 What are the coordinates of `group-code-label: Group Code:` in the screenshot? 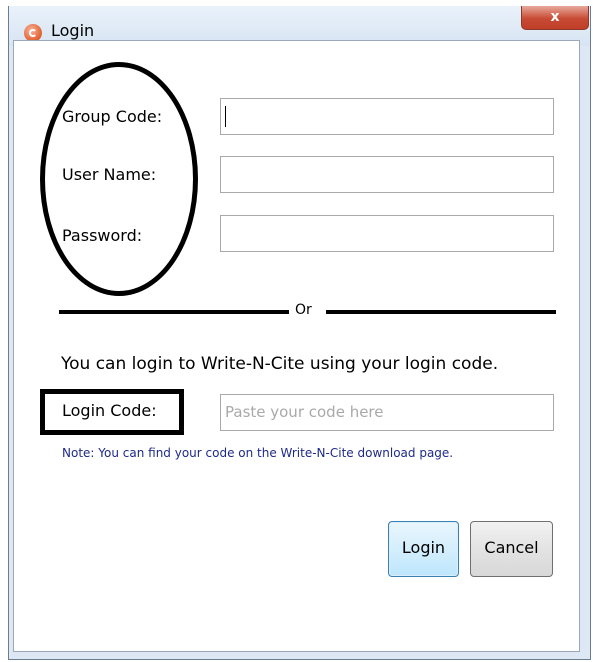 It's located at (112, 116).